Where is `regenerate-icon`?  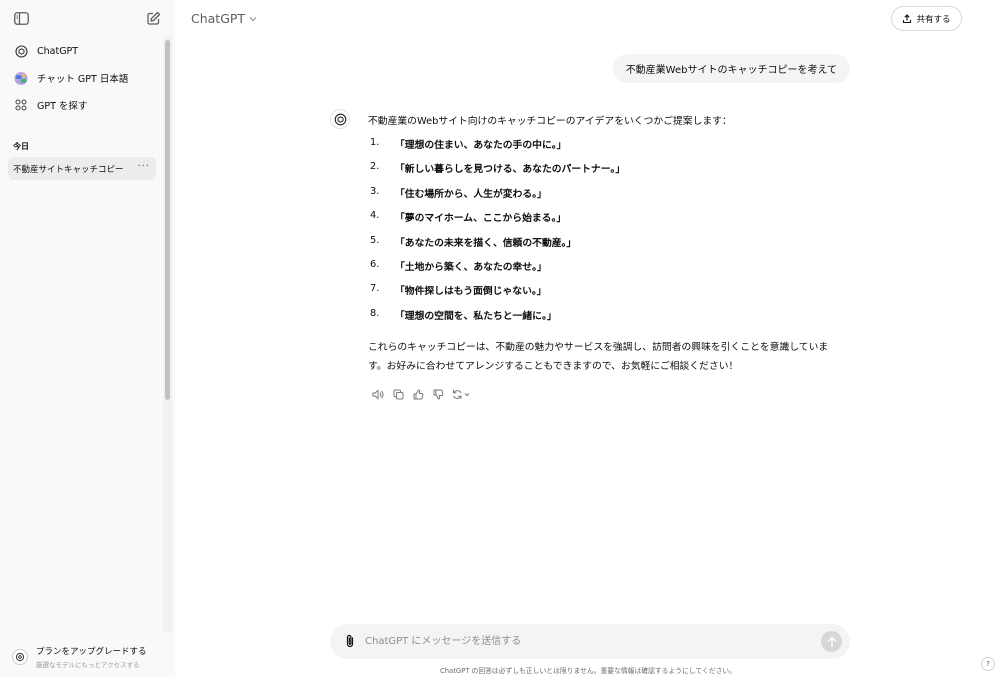
regenerate-icon is located at coordinates (461, 394).